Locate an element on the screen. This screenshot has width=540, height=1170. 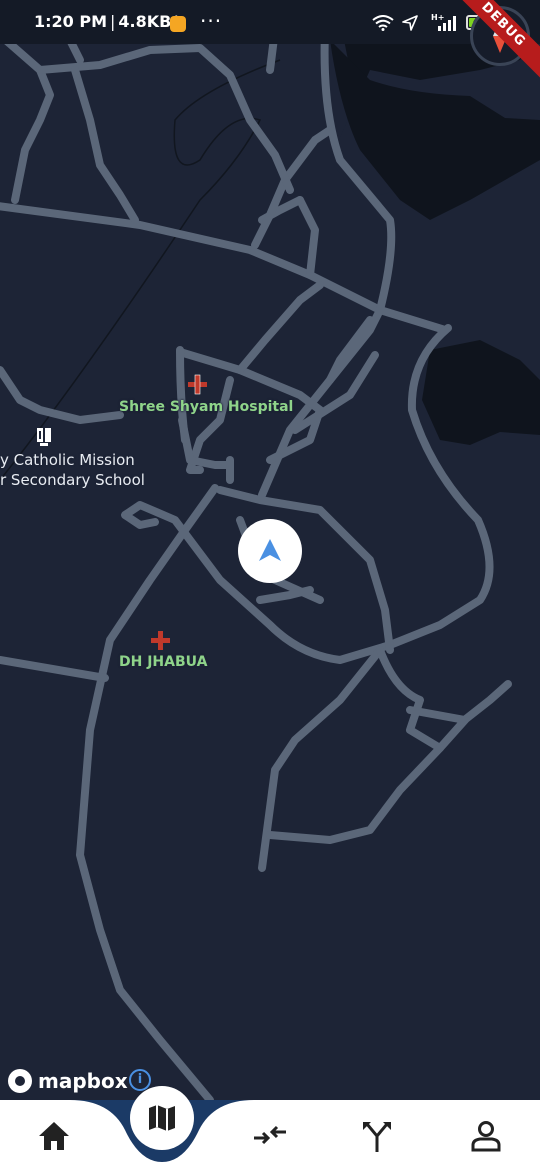
nav-merge is located at coordinates (270, 1136).